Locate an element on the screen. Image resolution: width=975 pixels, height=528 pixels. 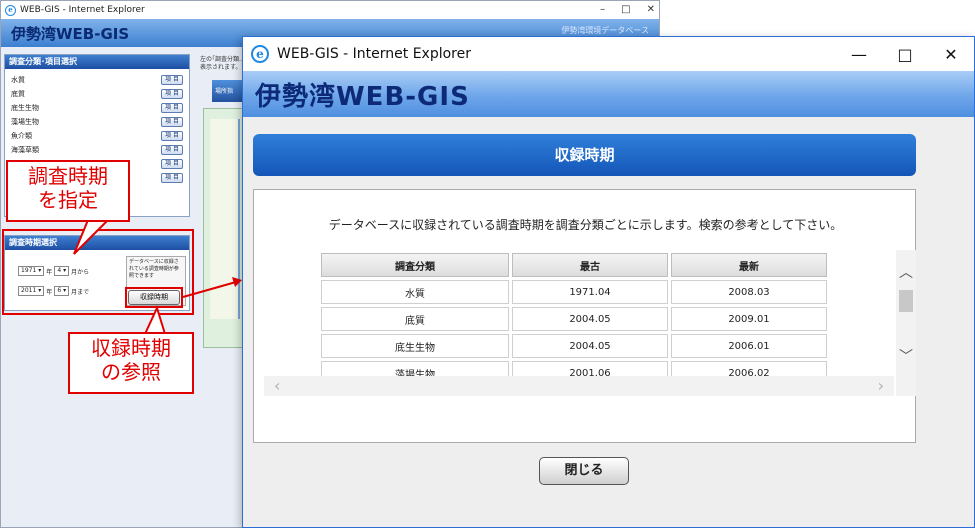
table-row: 底質 2004.05 2009.01 is located at coordinates (574, 319).